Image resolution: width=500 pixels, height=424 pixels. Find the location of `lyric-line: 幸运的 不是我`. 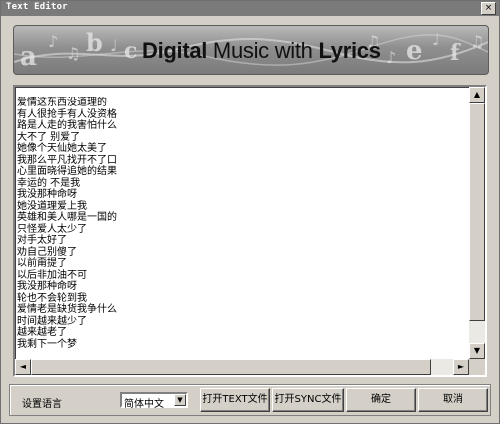

lyric-line: 幸运的 不是我 is located at coordinates (49, 183).